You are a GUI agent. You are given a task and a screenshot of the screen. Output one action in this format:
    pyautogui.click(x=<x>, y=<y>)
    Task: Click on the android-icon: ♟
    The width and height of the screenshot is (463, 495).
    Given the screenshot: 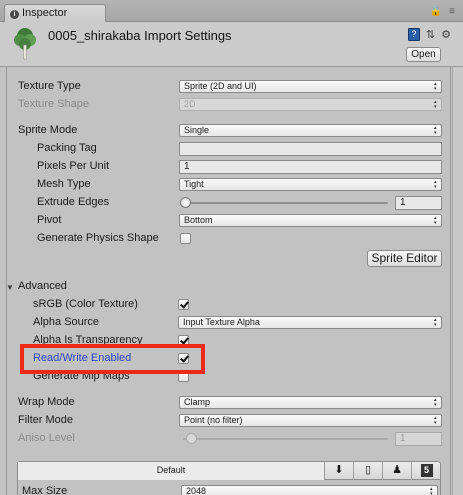 What is the action you would take?
    pyautogui.click(x=397, y=471)
    